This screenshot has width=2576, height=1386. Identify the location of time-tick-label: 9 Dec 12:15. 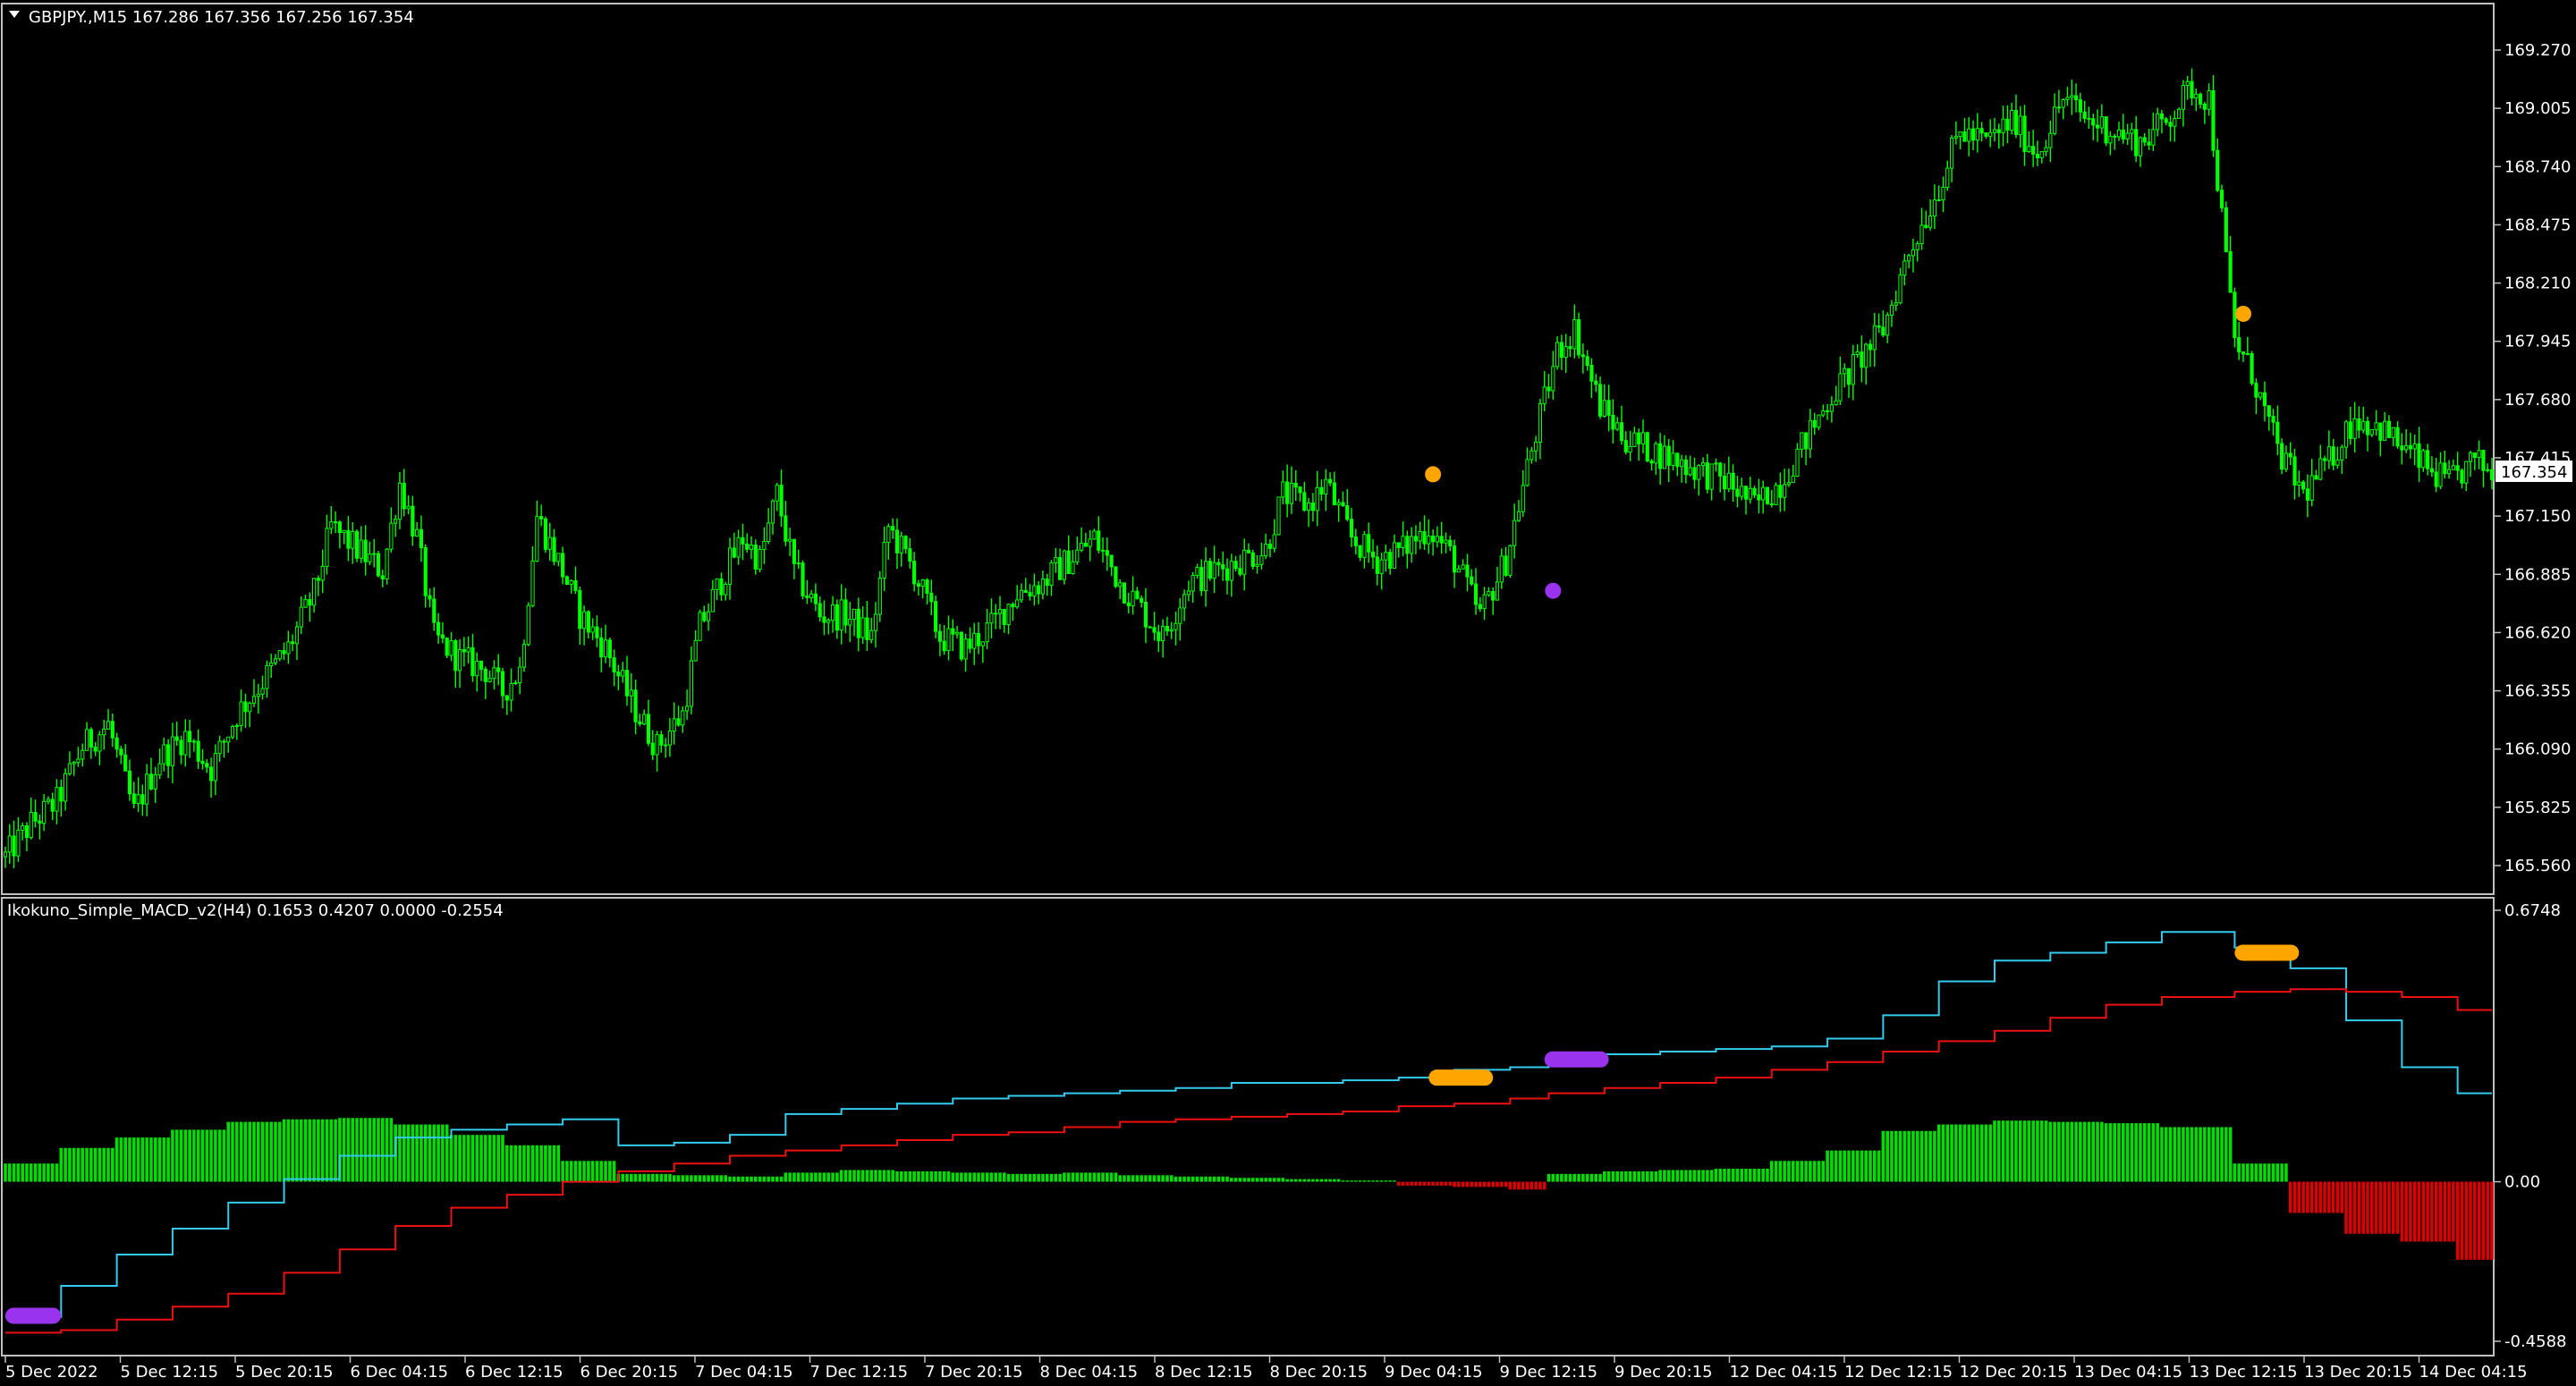
(1549, 1372).